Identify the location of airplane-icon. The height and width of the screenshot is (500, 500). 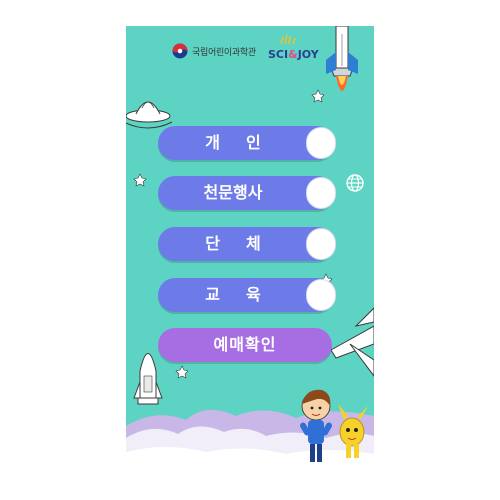
(352, 342).